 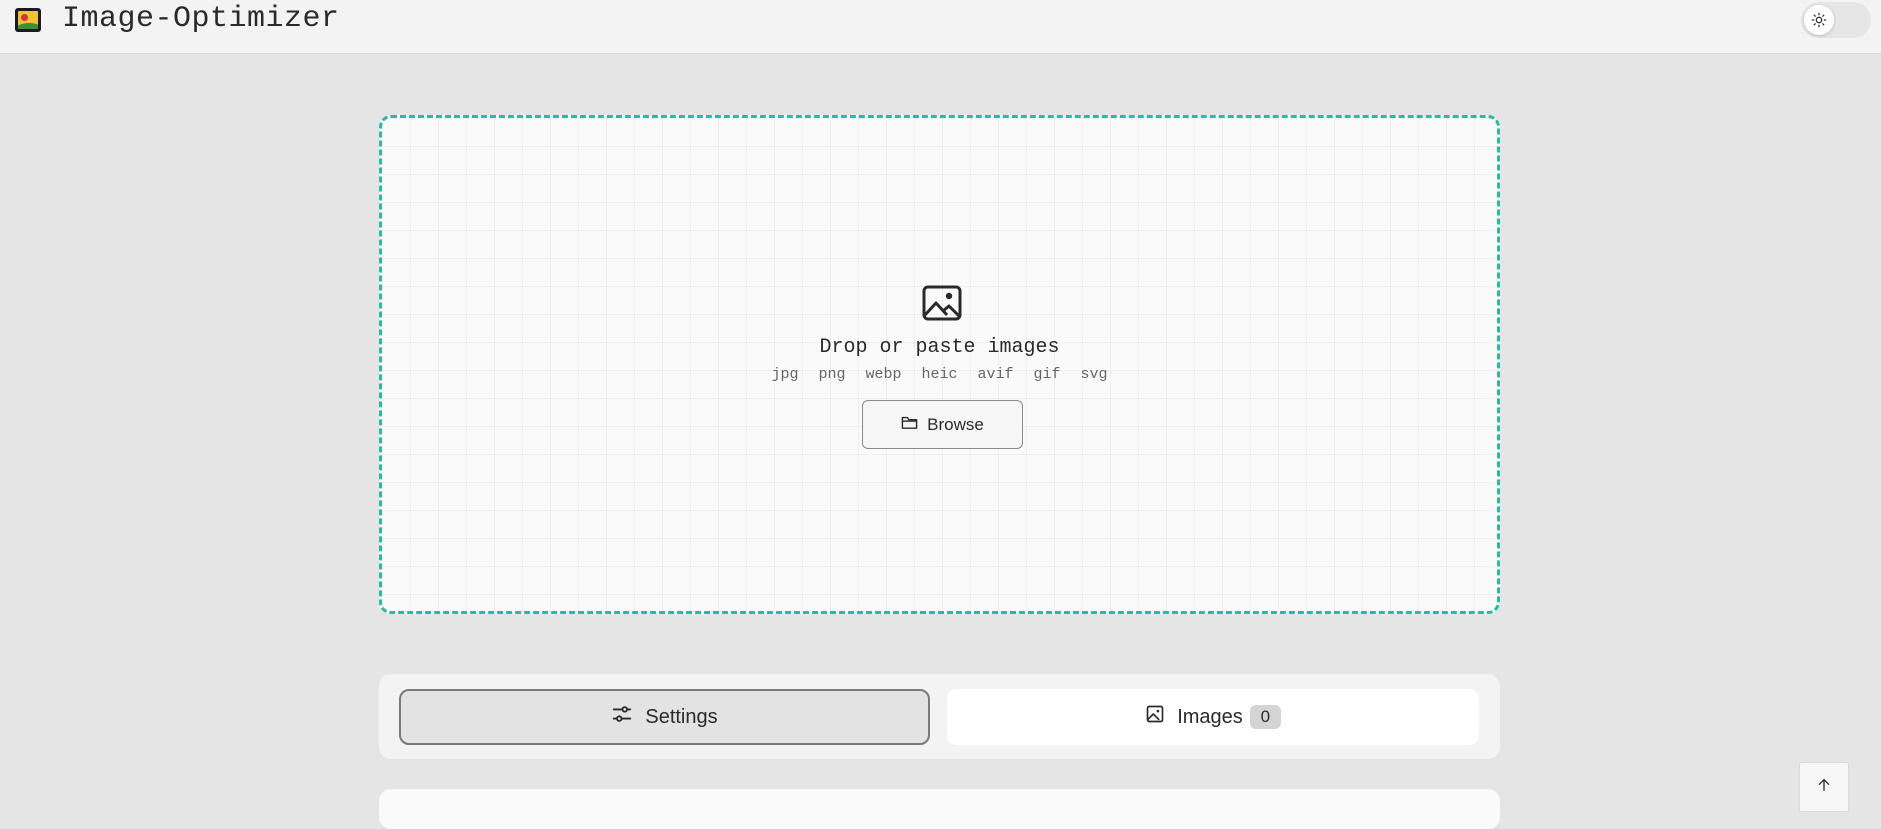 What do you see at coordinates (939, 716) in the screenshot?
I see `tabs-panel: Settings Images 0` at bounding box center [939, 716].